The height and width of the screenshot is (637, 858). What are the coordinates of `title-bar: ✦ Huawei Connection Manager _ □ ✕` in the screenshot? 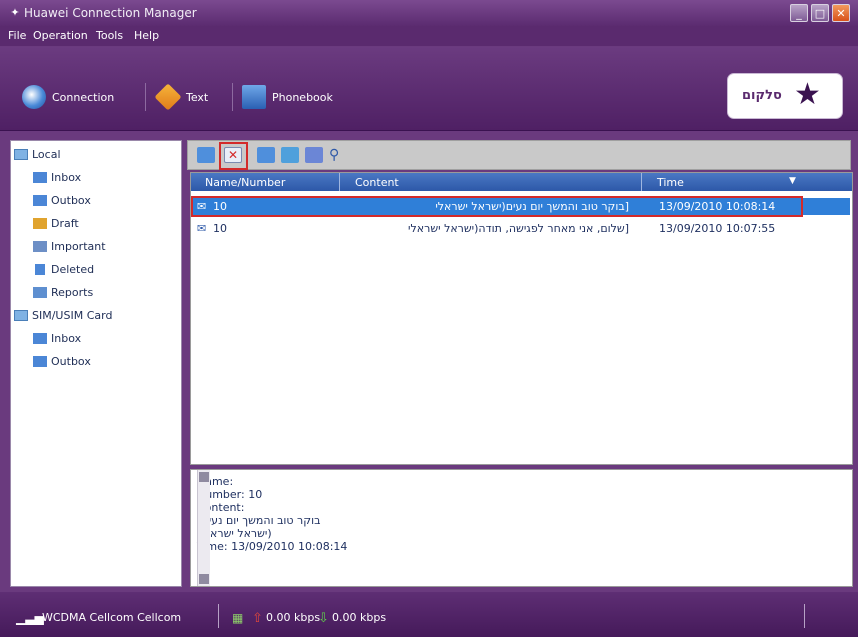 It's located at (429, 13).